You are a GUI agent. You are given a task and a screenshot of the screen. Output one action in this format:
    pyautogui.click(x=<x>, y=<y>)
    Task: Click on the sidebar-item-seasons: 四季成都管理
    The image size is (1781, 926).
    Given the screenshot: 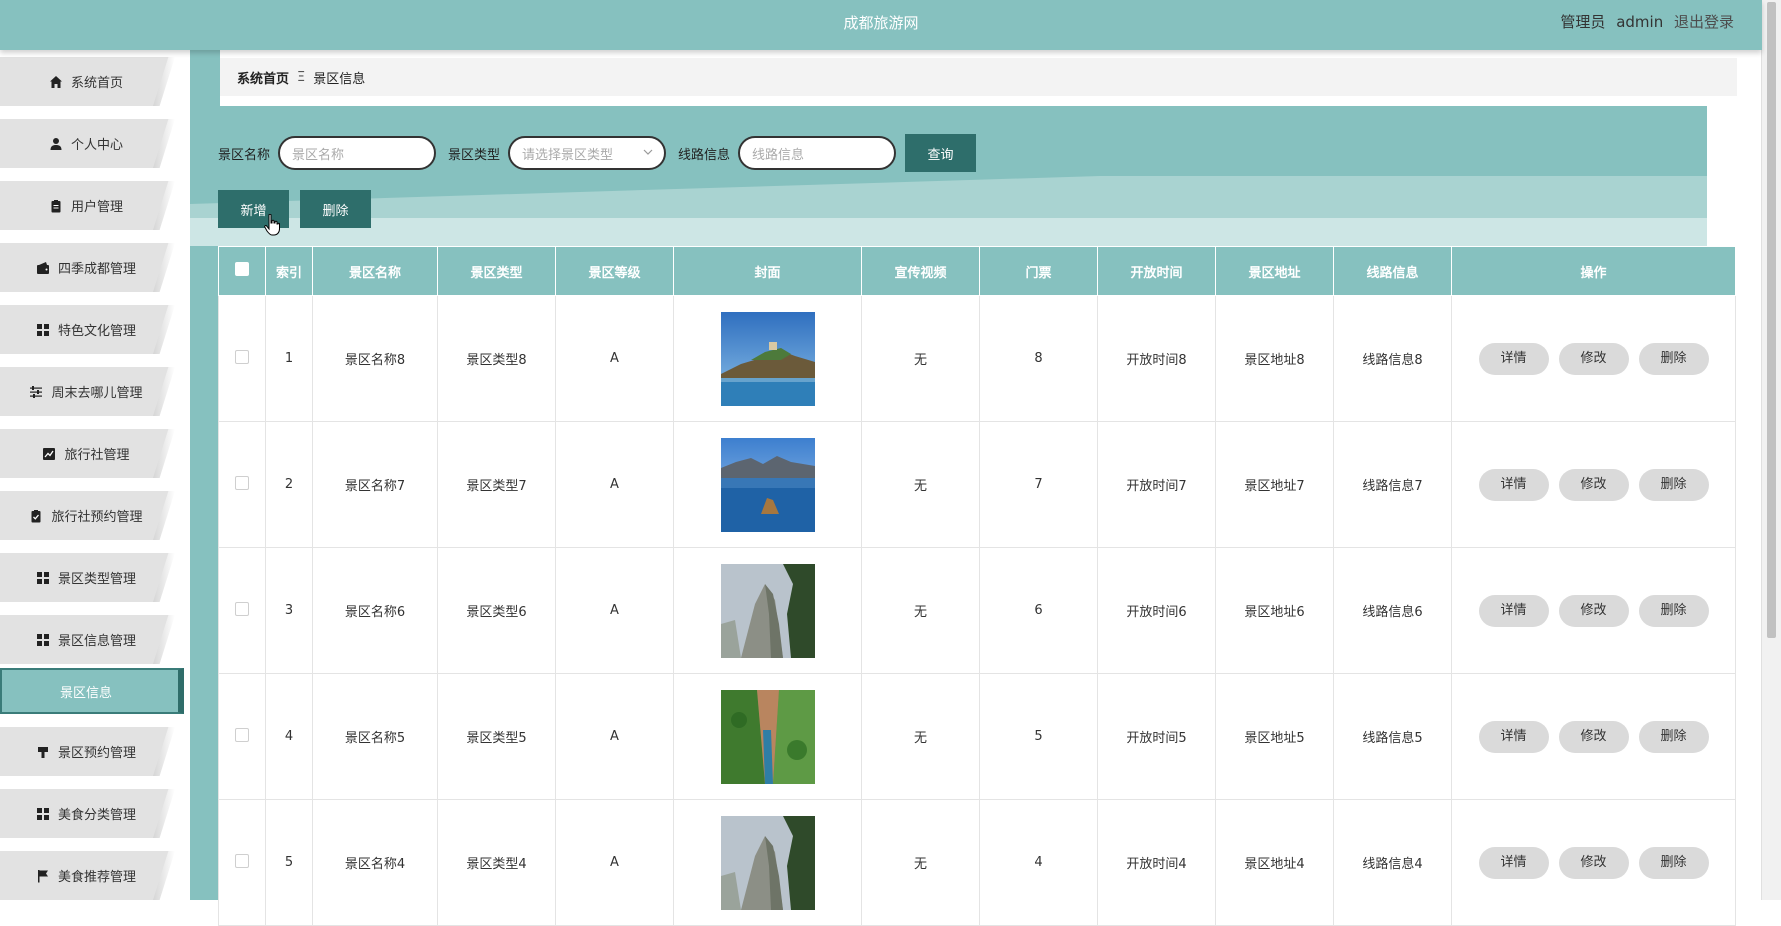 What is the action you would take?
    pyautogui.click(x=95, y=267)
    